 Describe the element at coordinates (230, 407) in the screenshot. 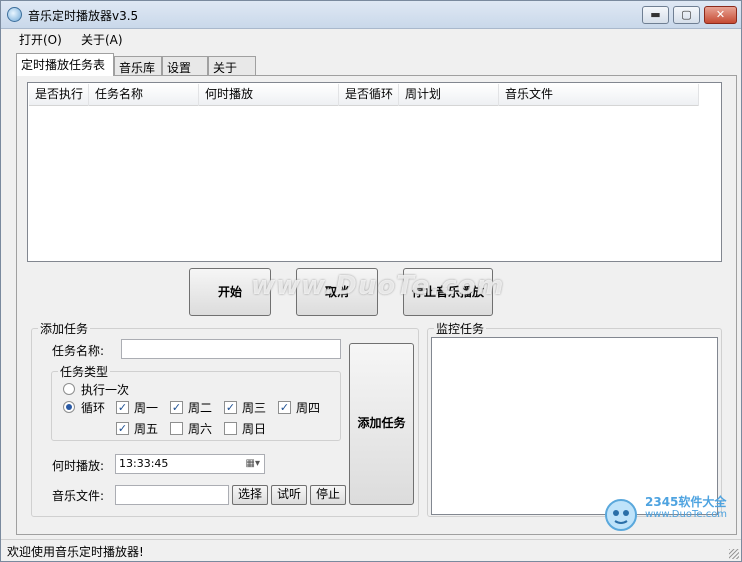

I see `weekday-3-checkbox: ✓` at that location.